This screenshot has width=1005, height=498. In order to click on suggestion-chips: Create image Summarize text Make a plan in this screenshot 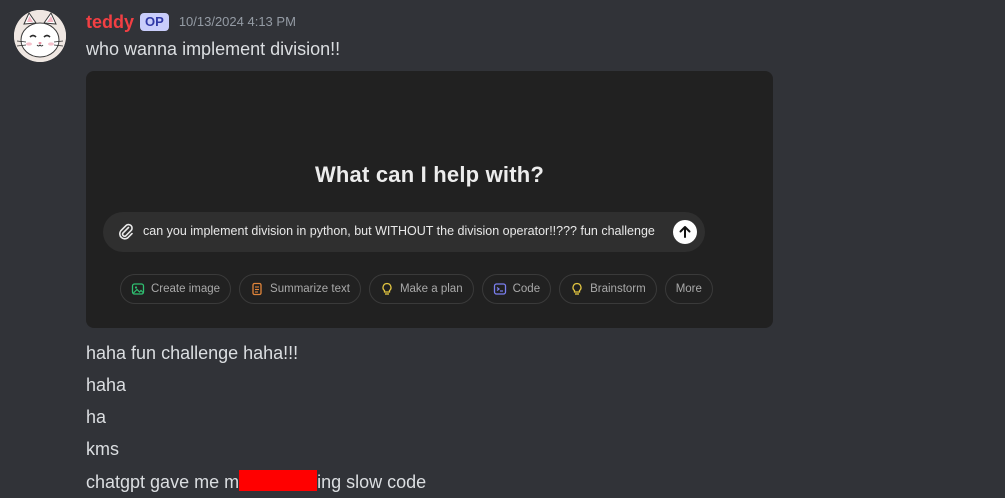, I will do `click(416, 289)`.